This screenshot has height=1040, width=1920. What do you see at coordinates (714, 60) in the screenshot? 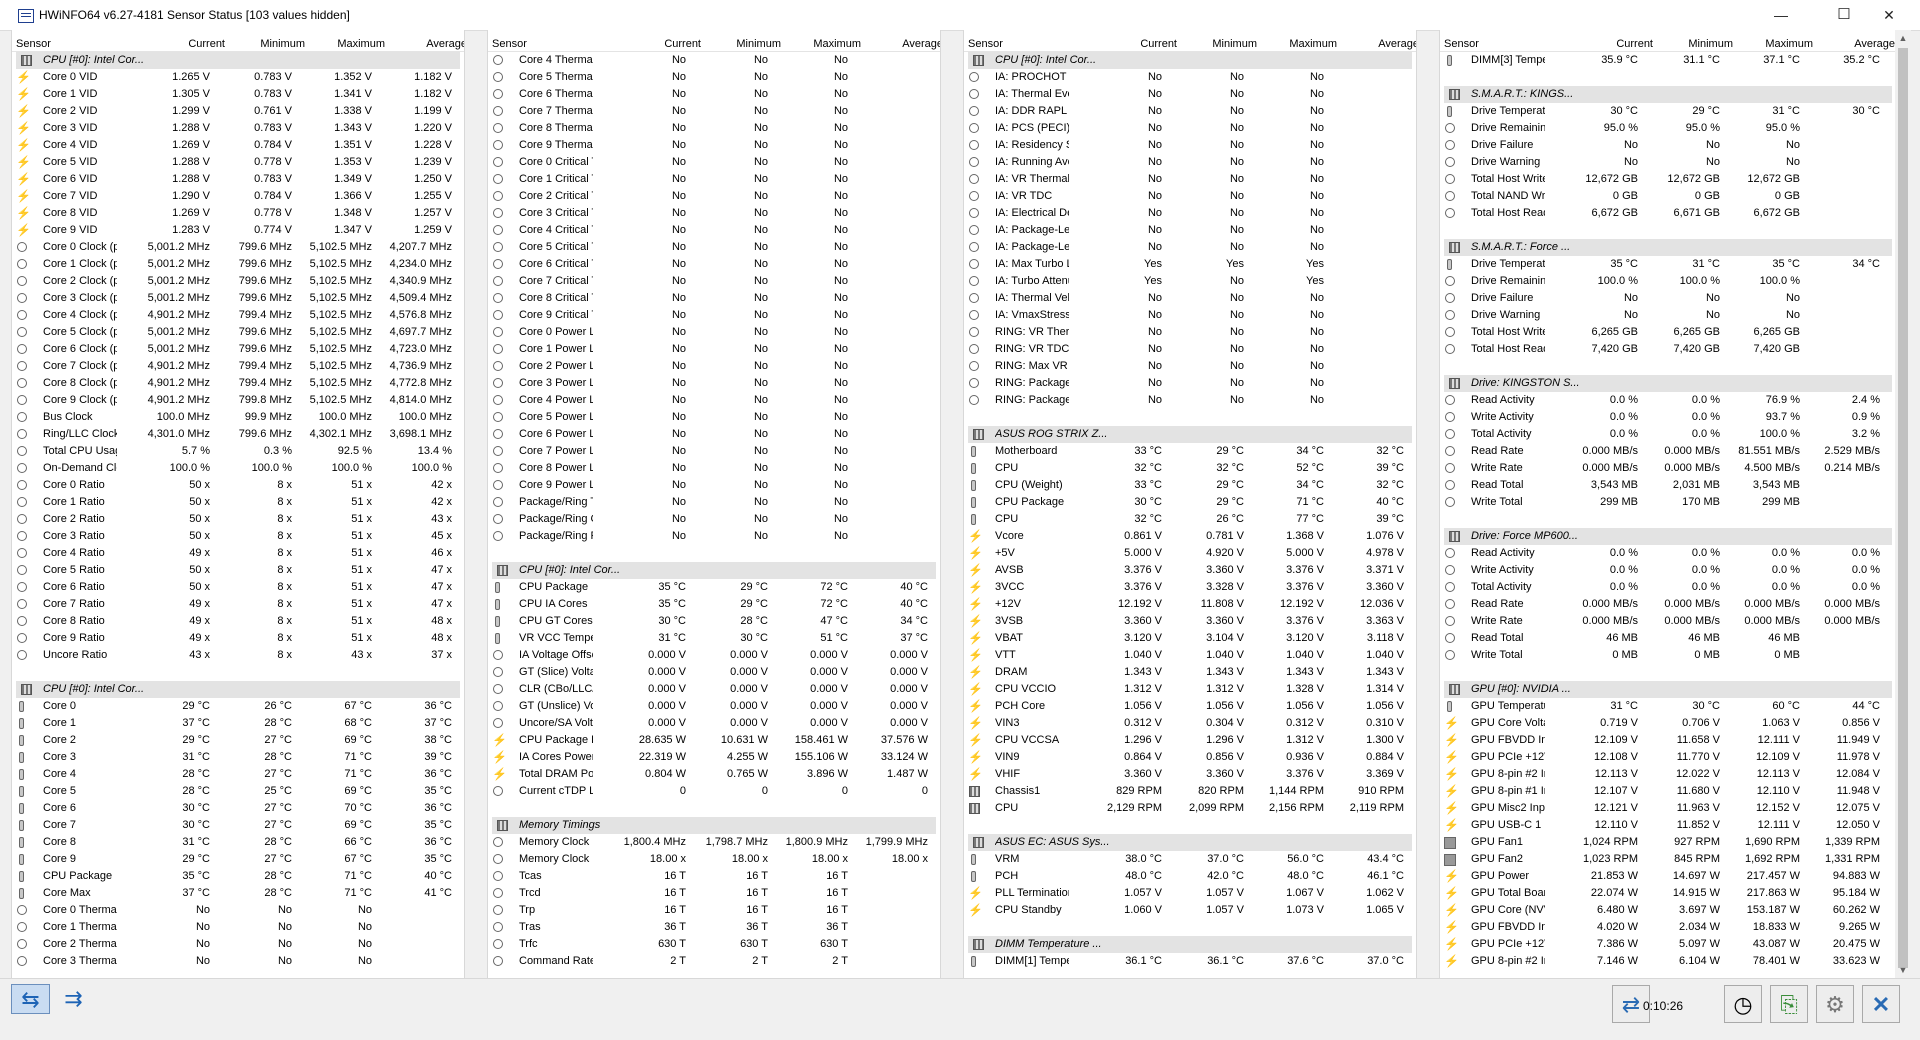
I see `sensor-row: Core 4 Thermal Thr...NoNoNo` at bounding box center [714, 60].